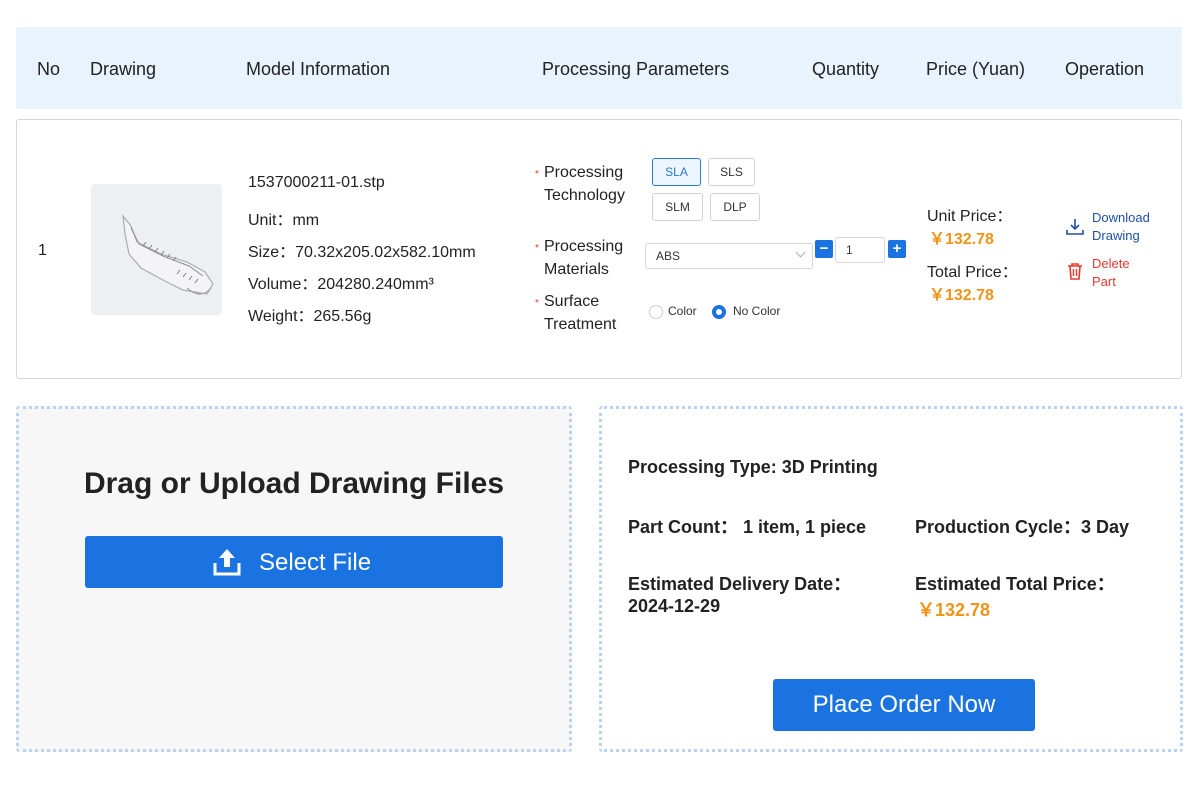 The width and height of the screenshot is (1200, 797). Describe the element at coordinates (731, 172) in the screenshot. I see `tech-option-sls: SLS` at that location.